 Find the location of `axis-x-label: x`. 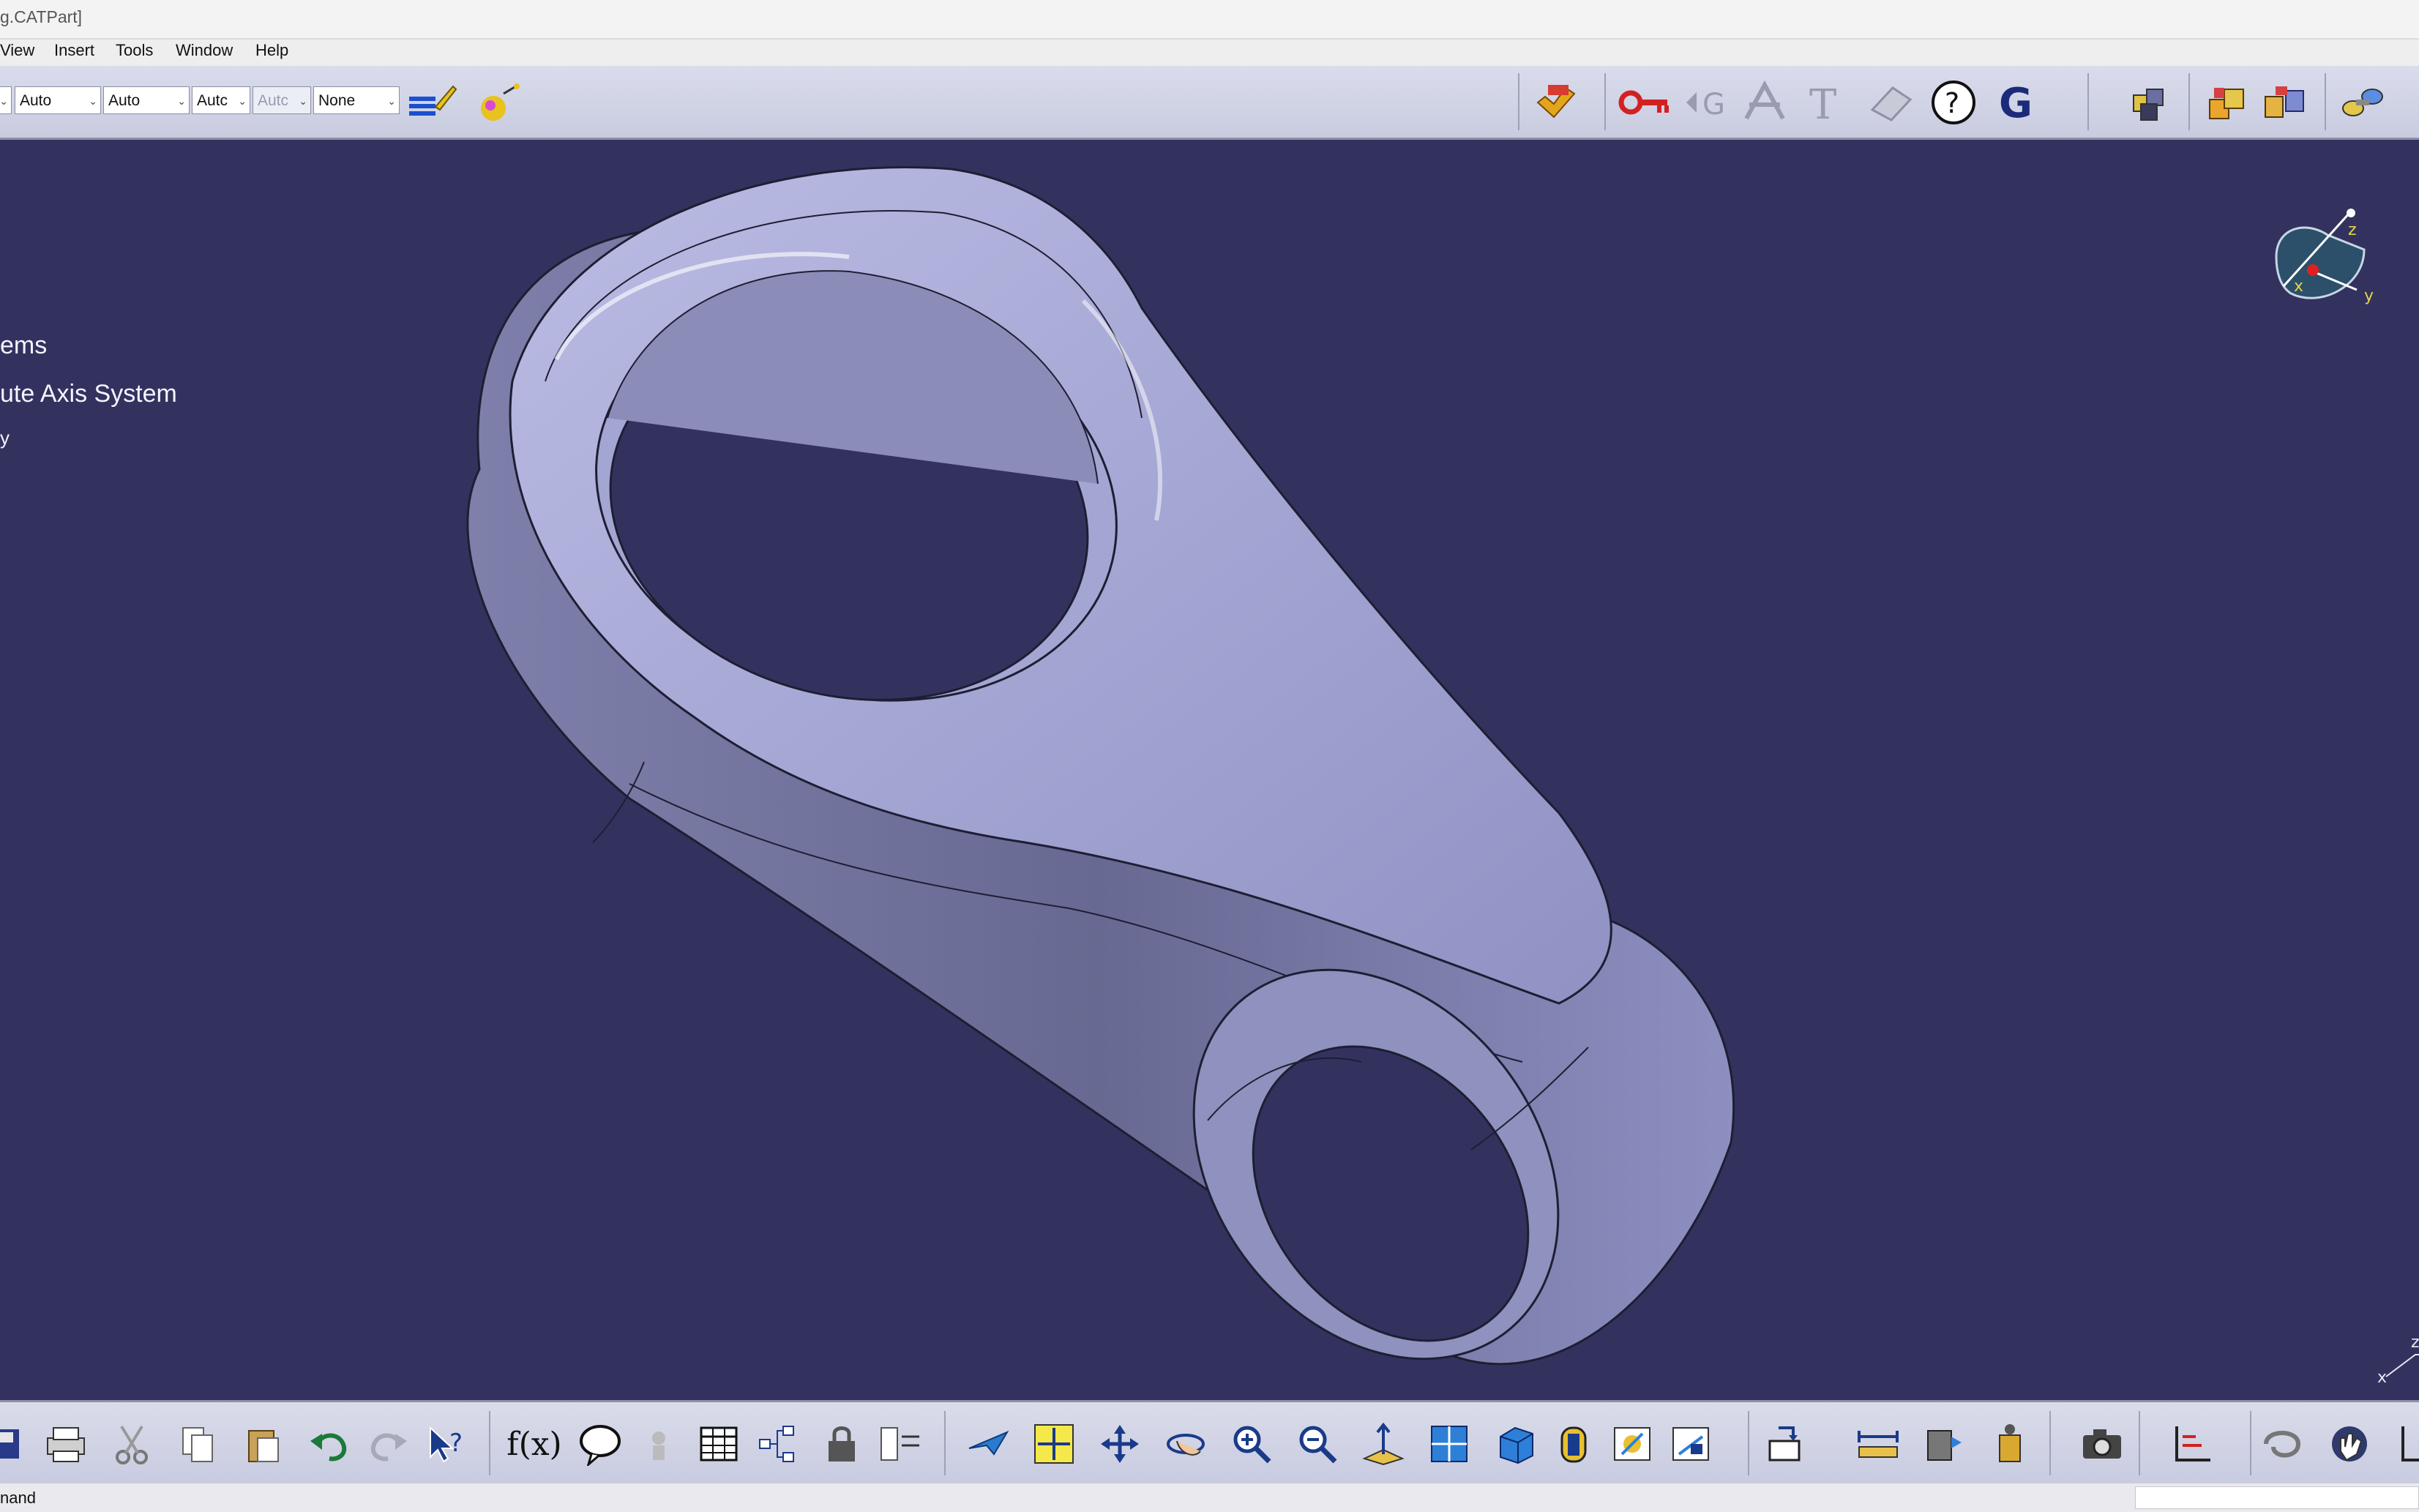

axis-x-label: x is located at coordinates (2382, 1378).